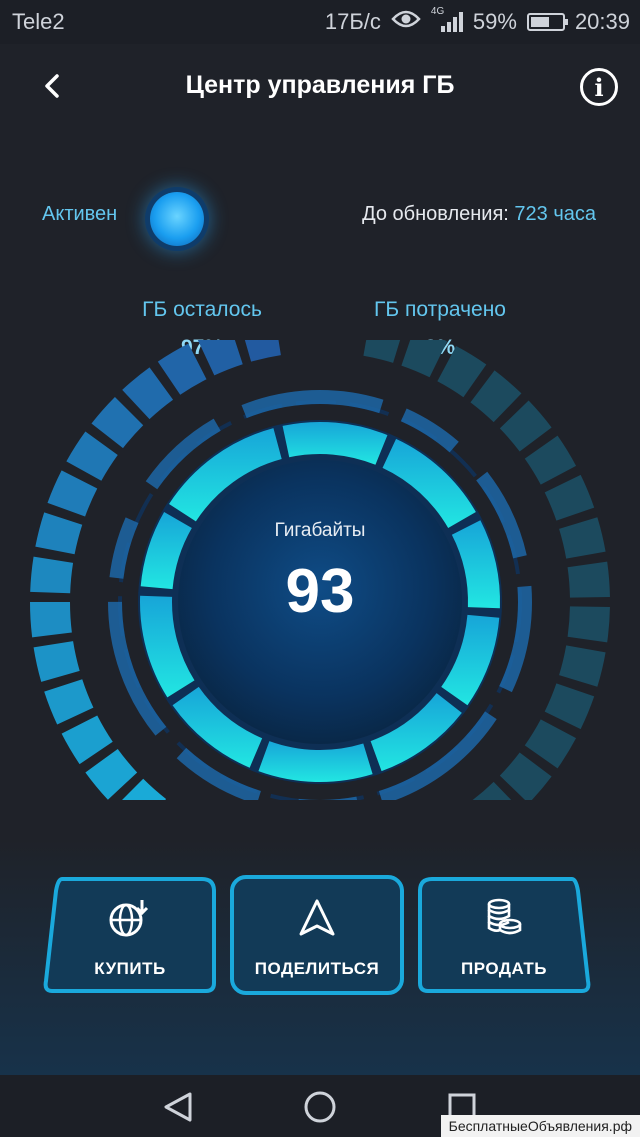 The width and height of the screenshot is (640, 1137). I want to click on globe-download-icon, so click(130, 920).